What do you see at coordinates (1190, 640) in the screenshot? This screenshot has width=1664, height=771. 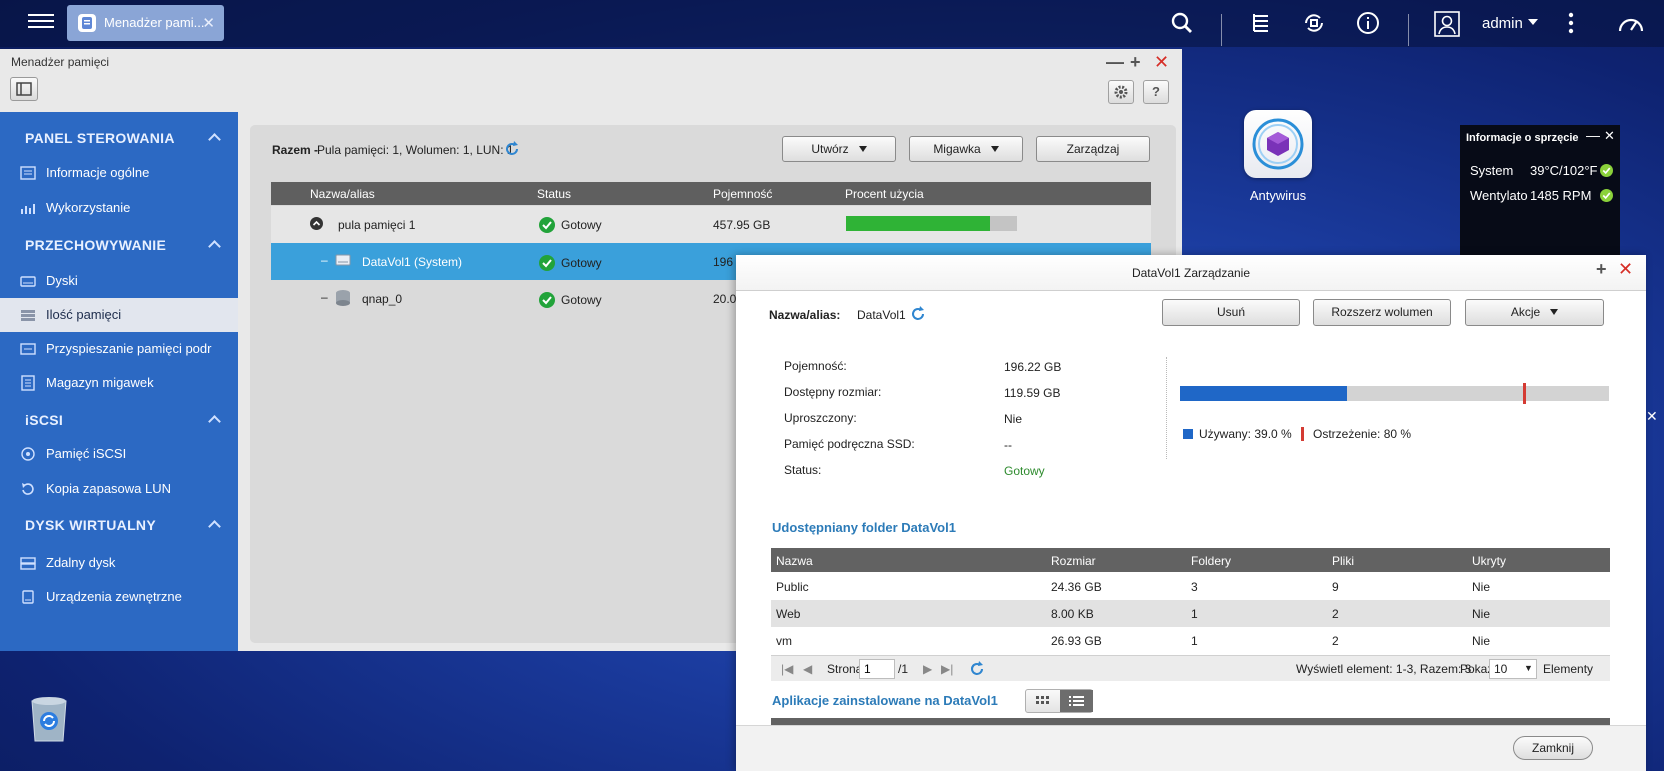 I see `table-row: vm 26.93 GB 1 2 Nie` at bounding box center [1190, 640].